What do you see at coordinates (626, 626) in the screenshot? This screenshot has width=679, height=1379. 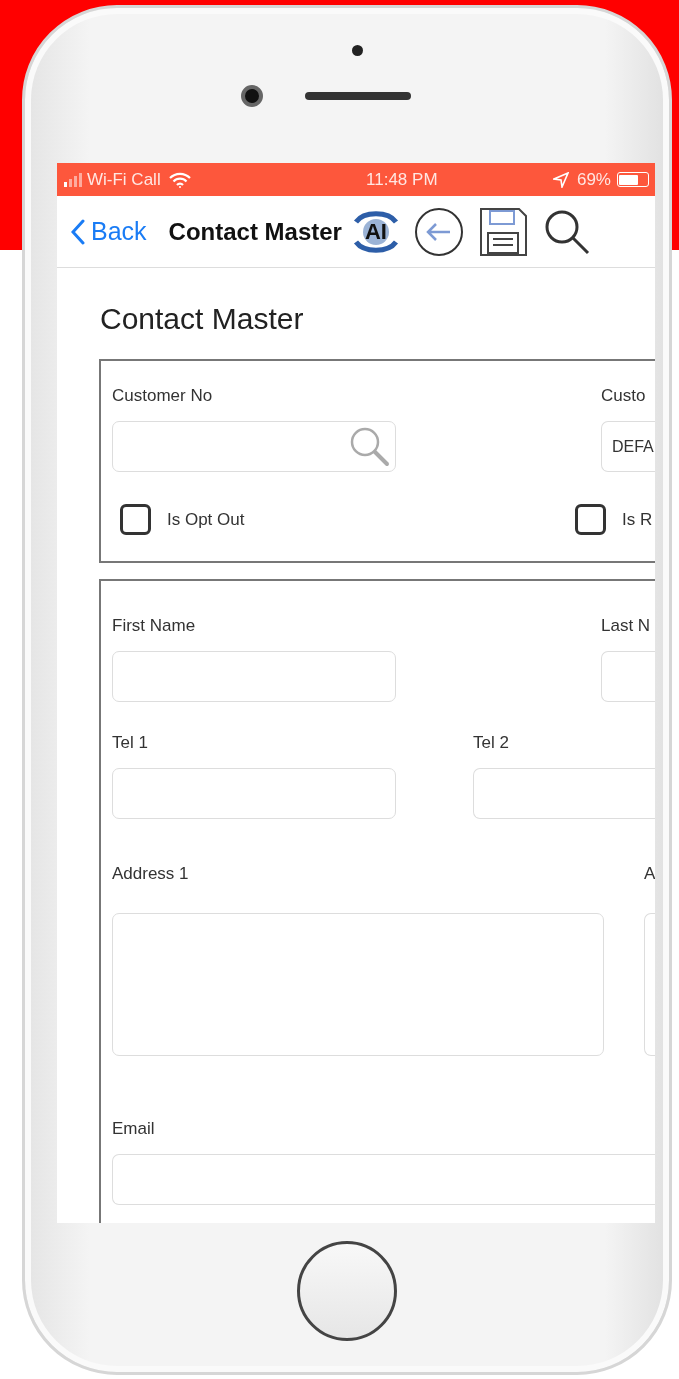 I see `field-label: Last N` at bounding box center [626, 626].